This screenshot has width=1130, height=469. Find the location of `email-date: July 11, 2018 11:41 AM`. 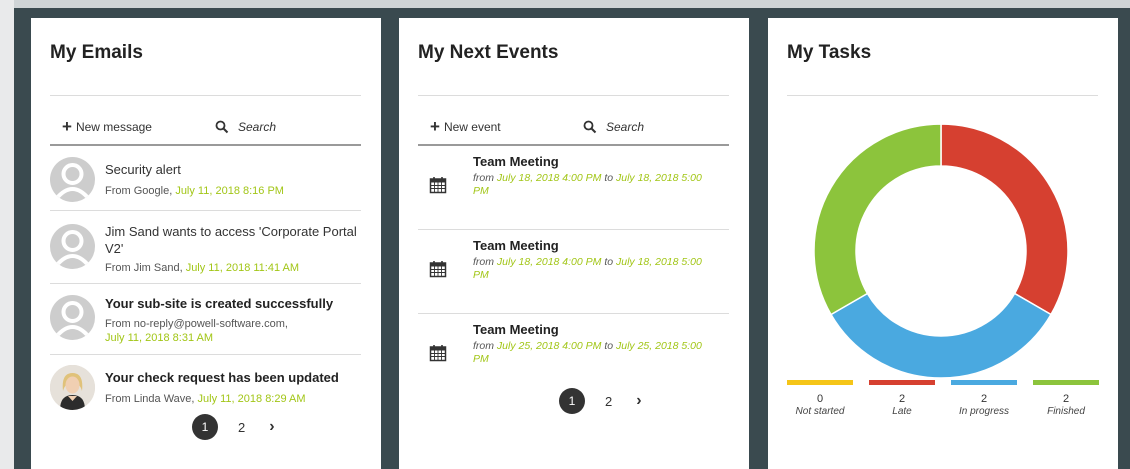

email-date: July 11, 2018 11:41 AM is located at coordinates (242, 268).